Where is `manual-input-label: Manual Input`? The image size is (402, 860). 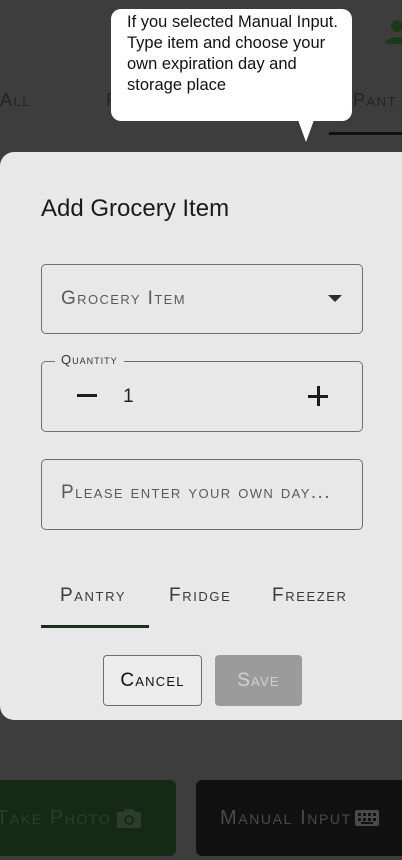
manual-input-label: Manual Input is located at coordinates (286, 817).